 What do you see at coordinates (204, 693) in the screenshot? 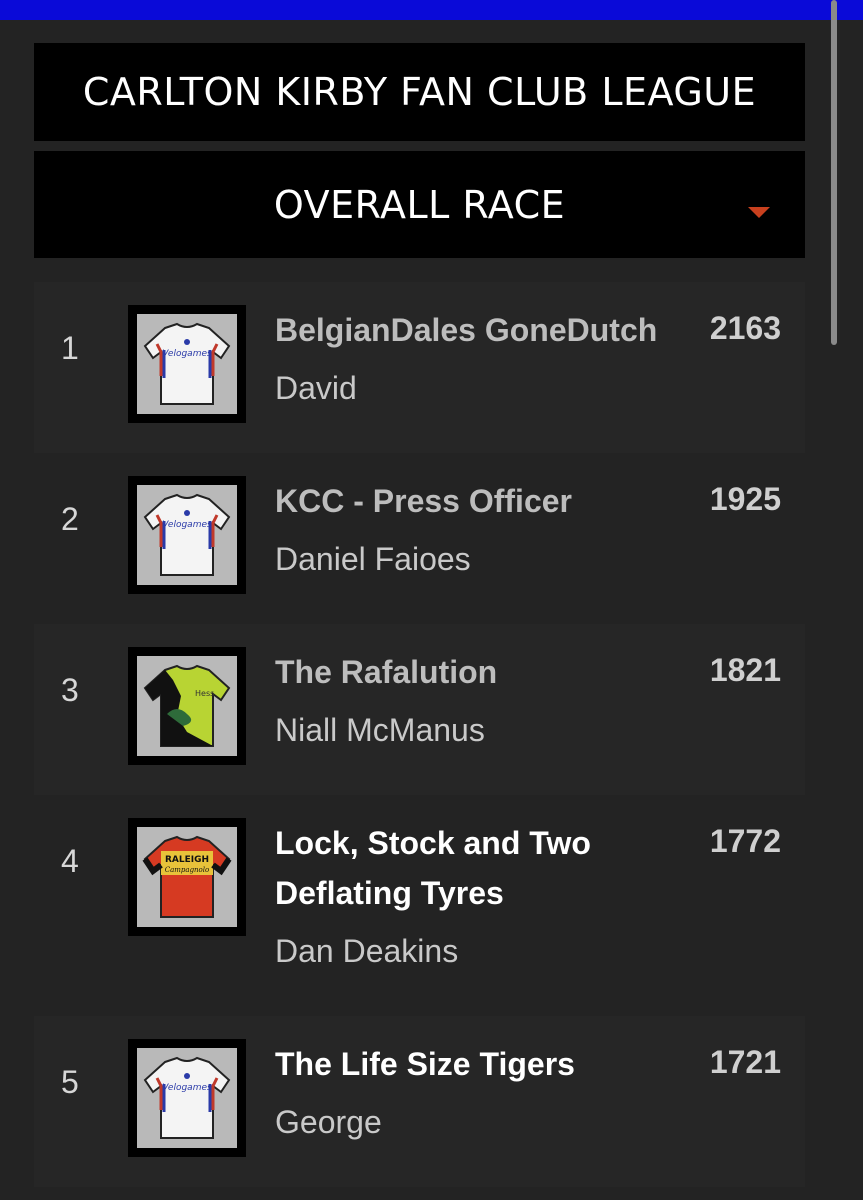
I see `svg-text: Hess` at bounding box center [204, 693].